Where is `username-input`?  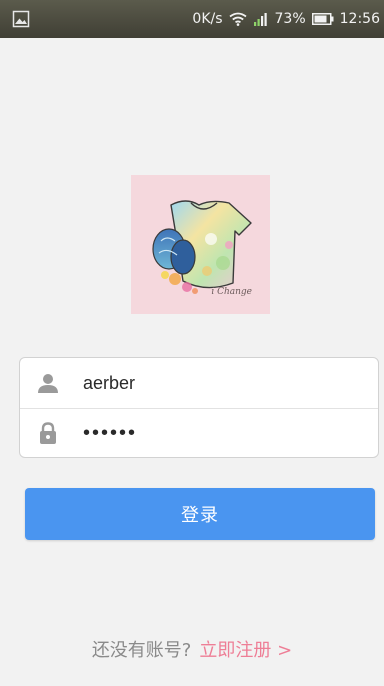
username-input is located at coordinates (223, 383).